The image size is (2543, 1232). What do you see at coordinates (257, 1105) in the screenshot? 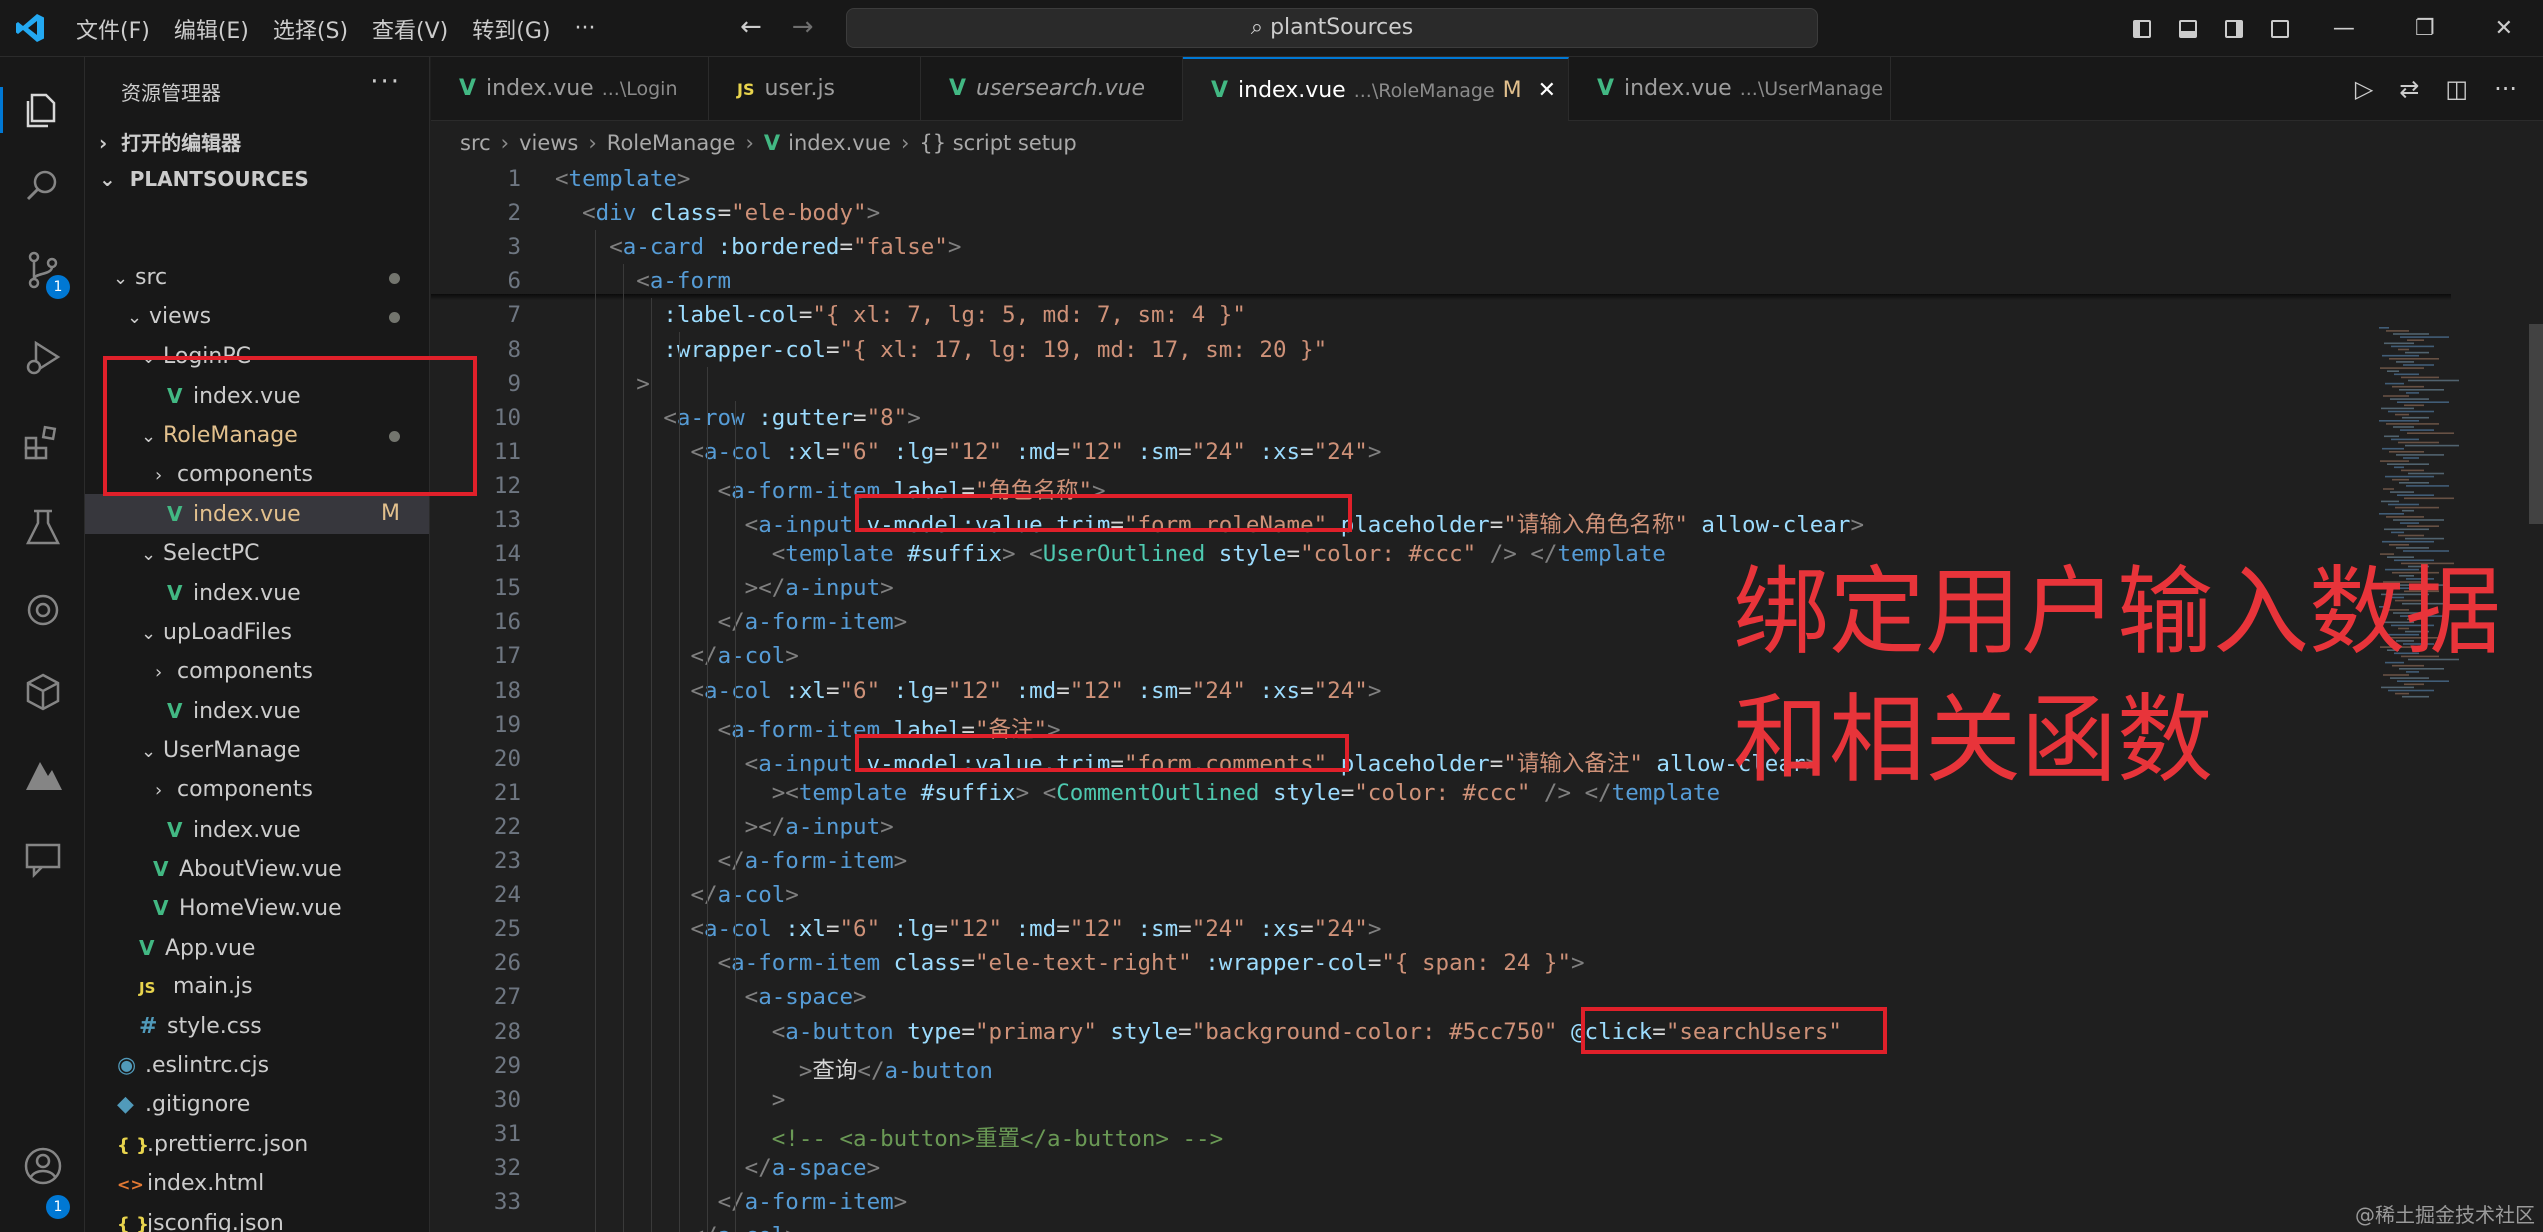
I see `tree-file: ◆ .gitignore` at bounding box center [257, 1105].